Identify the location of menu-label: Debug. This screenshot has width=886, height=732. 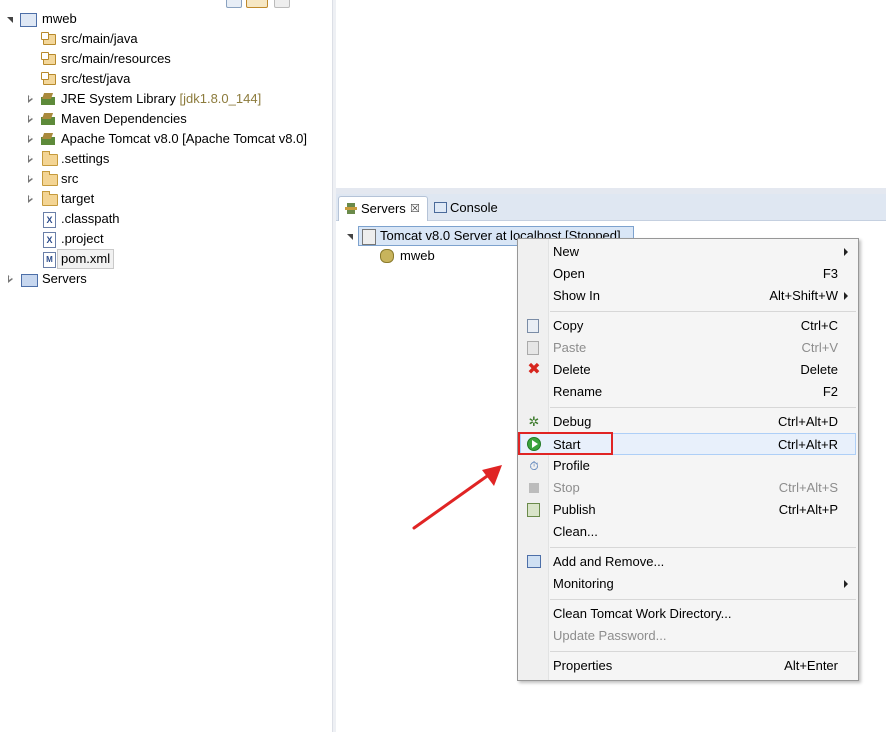
(572, 421).